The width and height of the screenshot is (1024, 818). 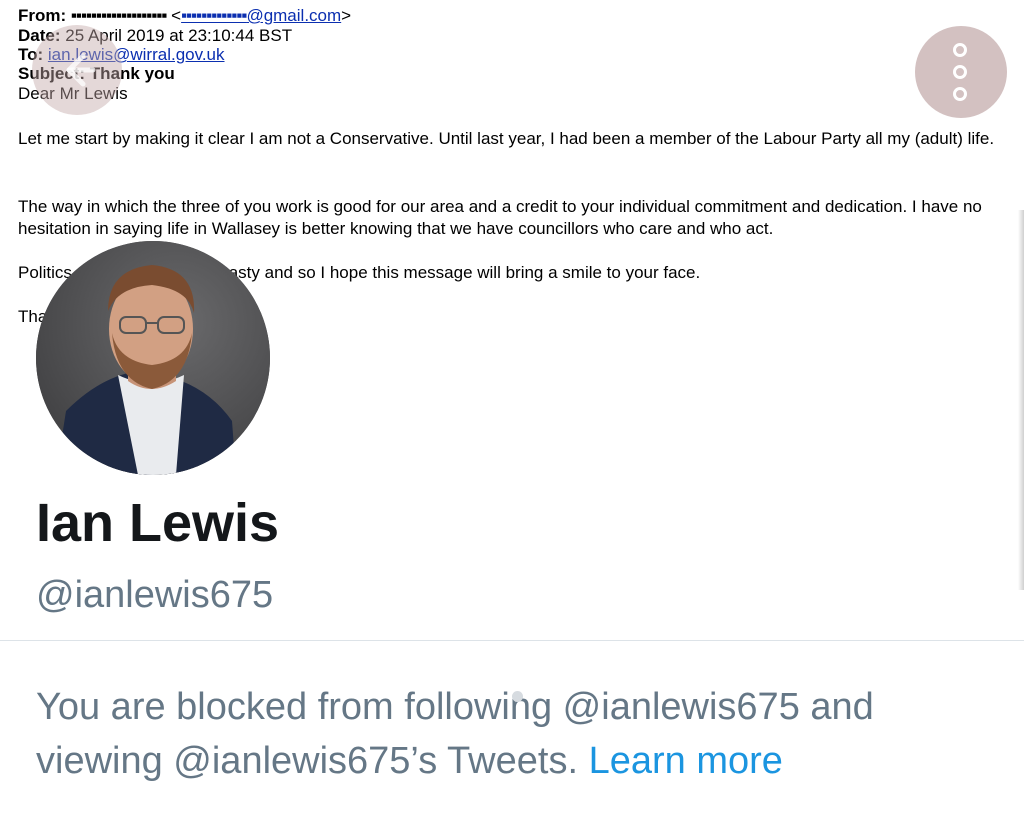 I want to click on profile-handle: @ianlewis675, so click(x=155, y=595).